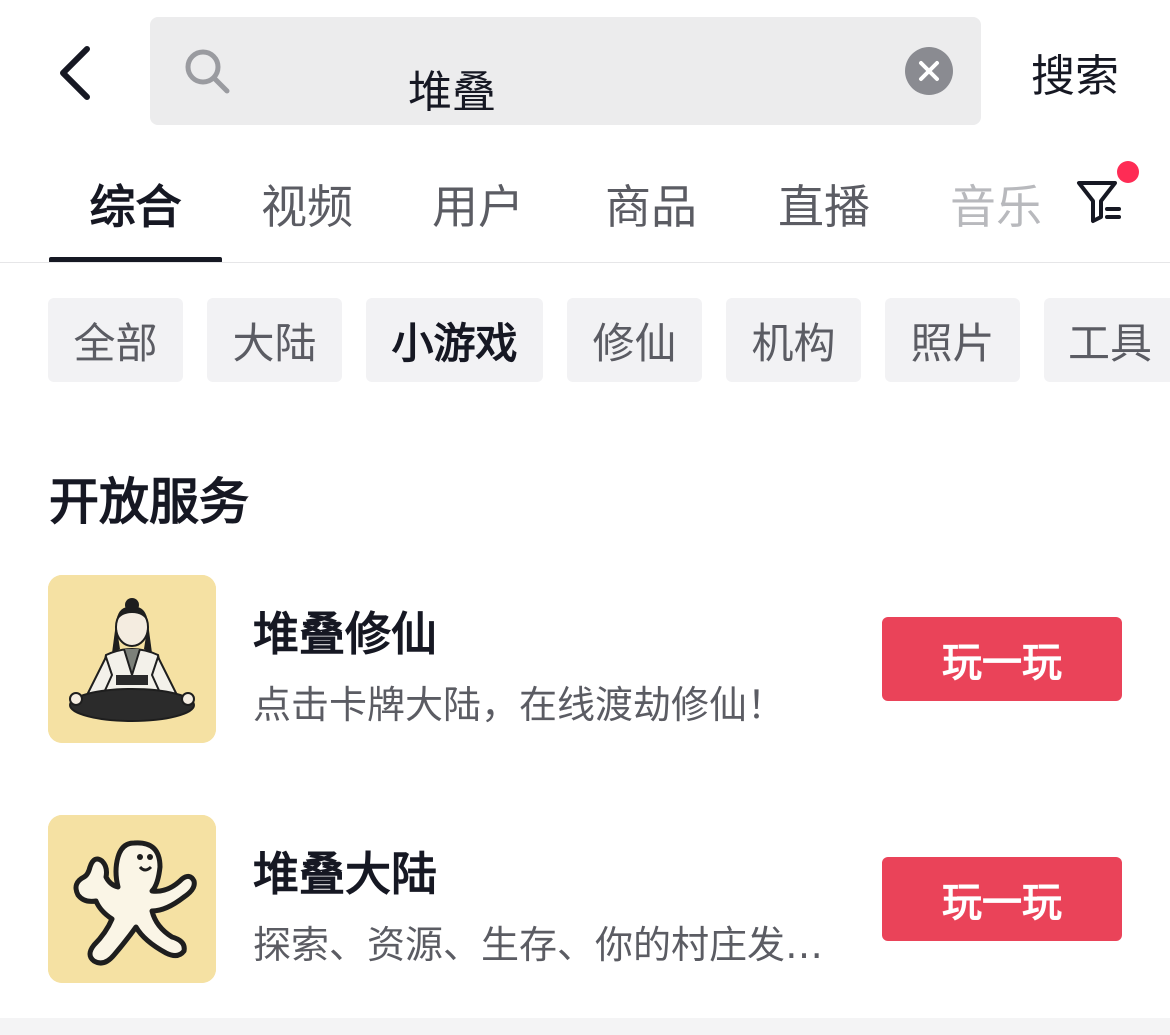  I want to click on dancing-doodle-figure-icon, so click(132, 899).